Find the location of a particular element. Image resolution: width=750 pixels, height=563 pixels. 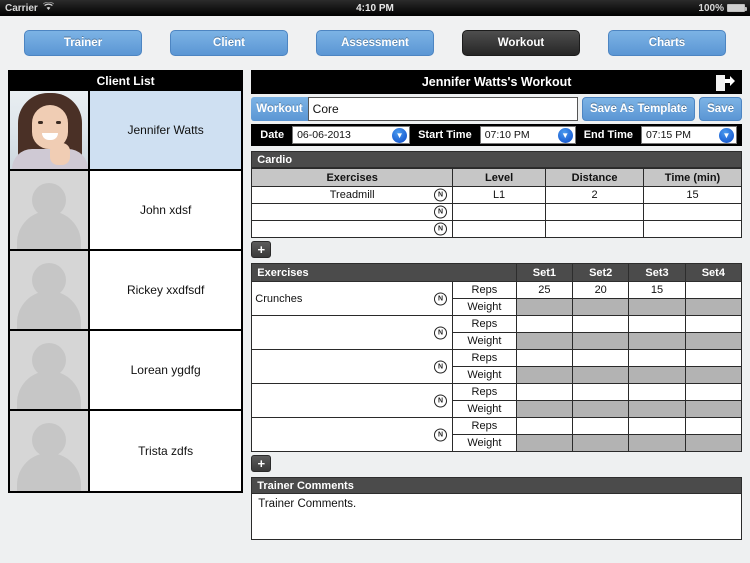

list-item: Rickey xxdfsdf is located at coordinates (126, 291).